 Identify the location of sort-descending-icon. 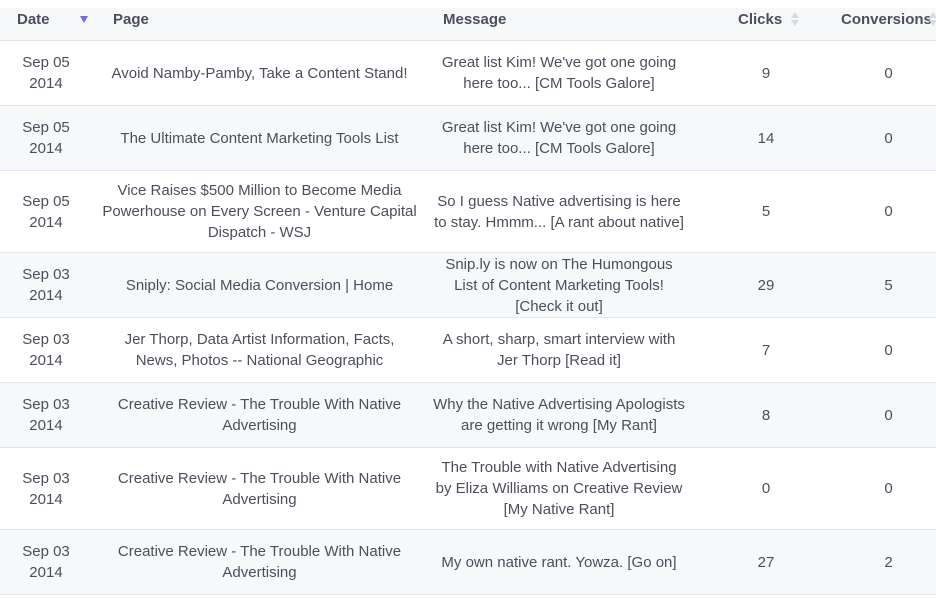
(84, 19).